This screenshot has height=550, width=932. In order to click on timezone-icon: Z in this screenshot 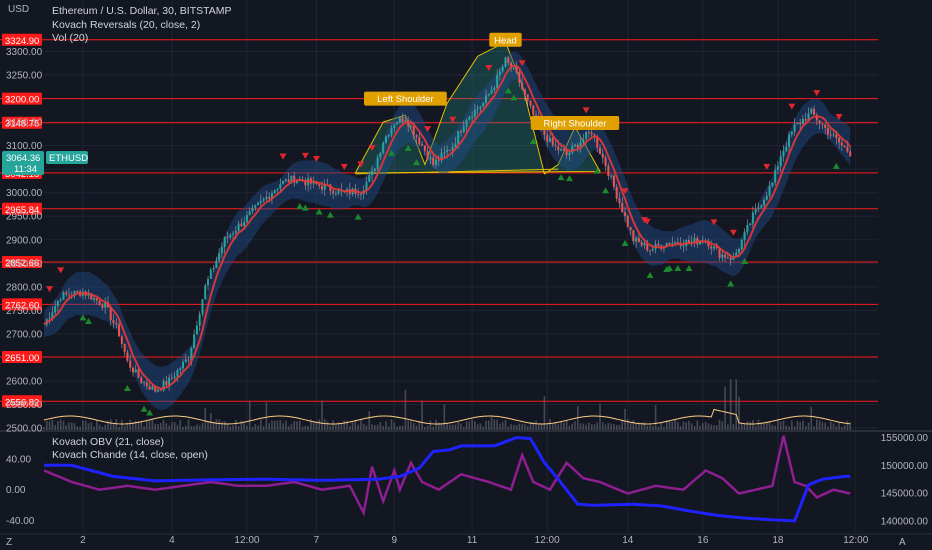, I will do `click(9, 542)`.